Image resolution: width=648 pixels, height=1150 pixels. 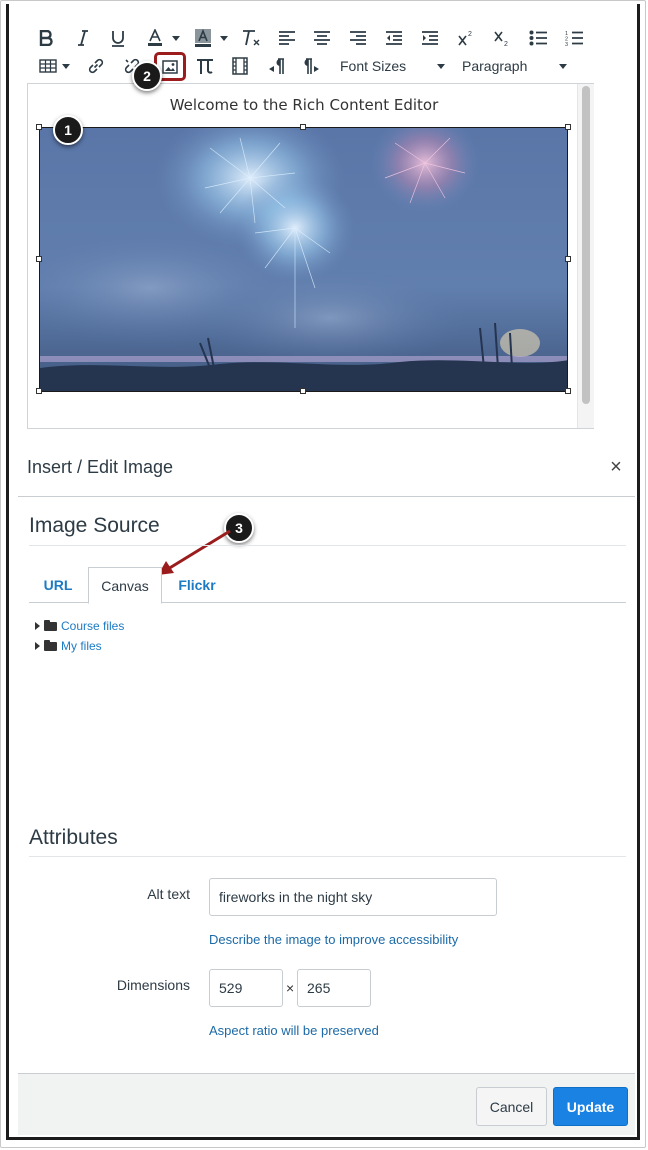 I want to click on media-icon, so click(x=240, y=66).